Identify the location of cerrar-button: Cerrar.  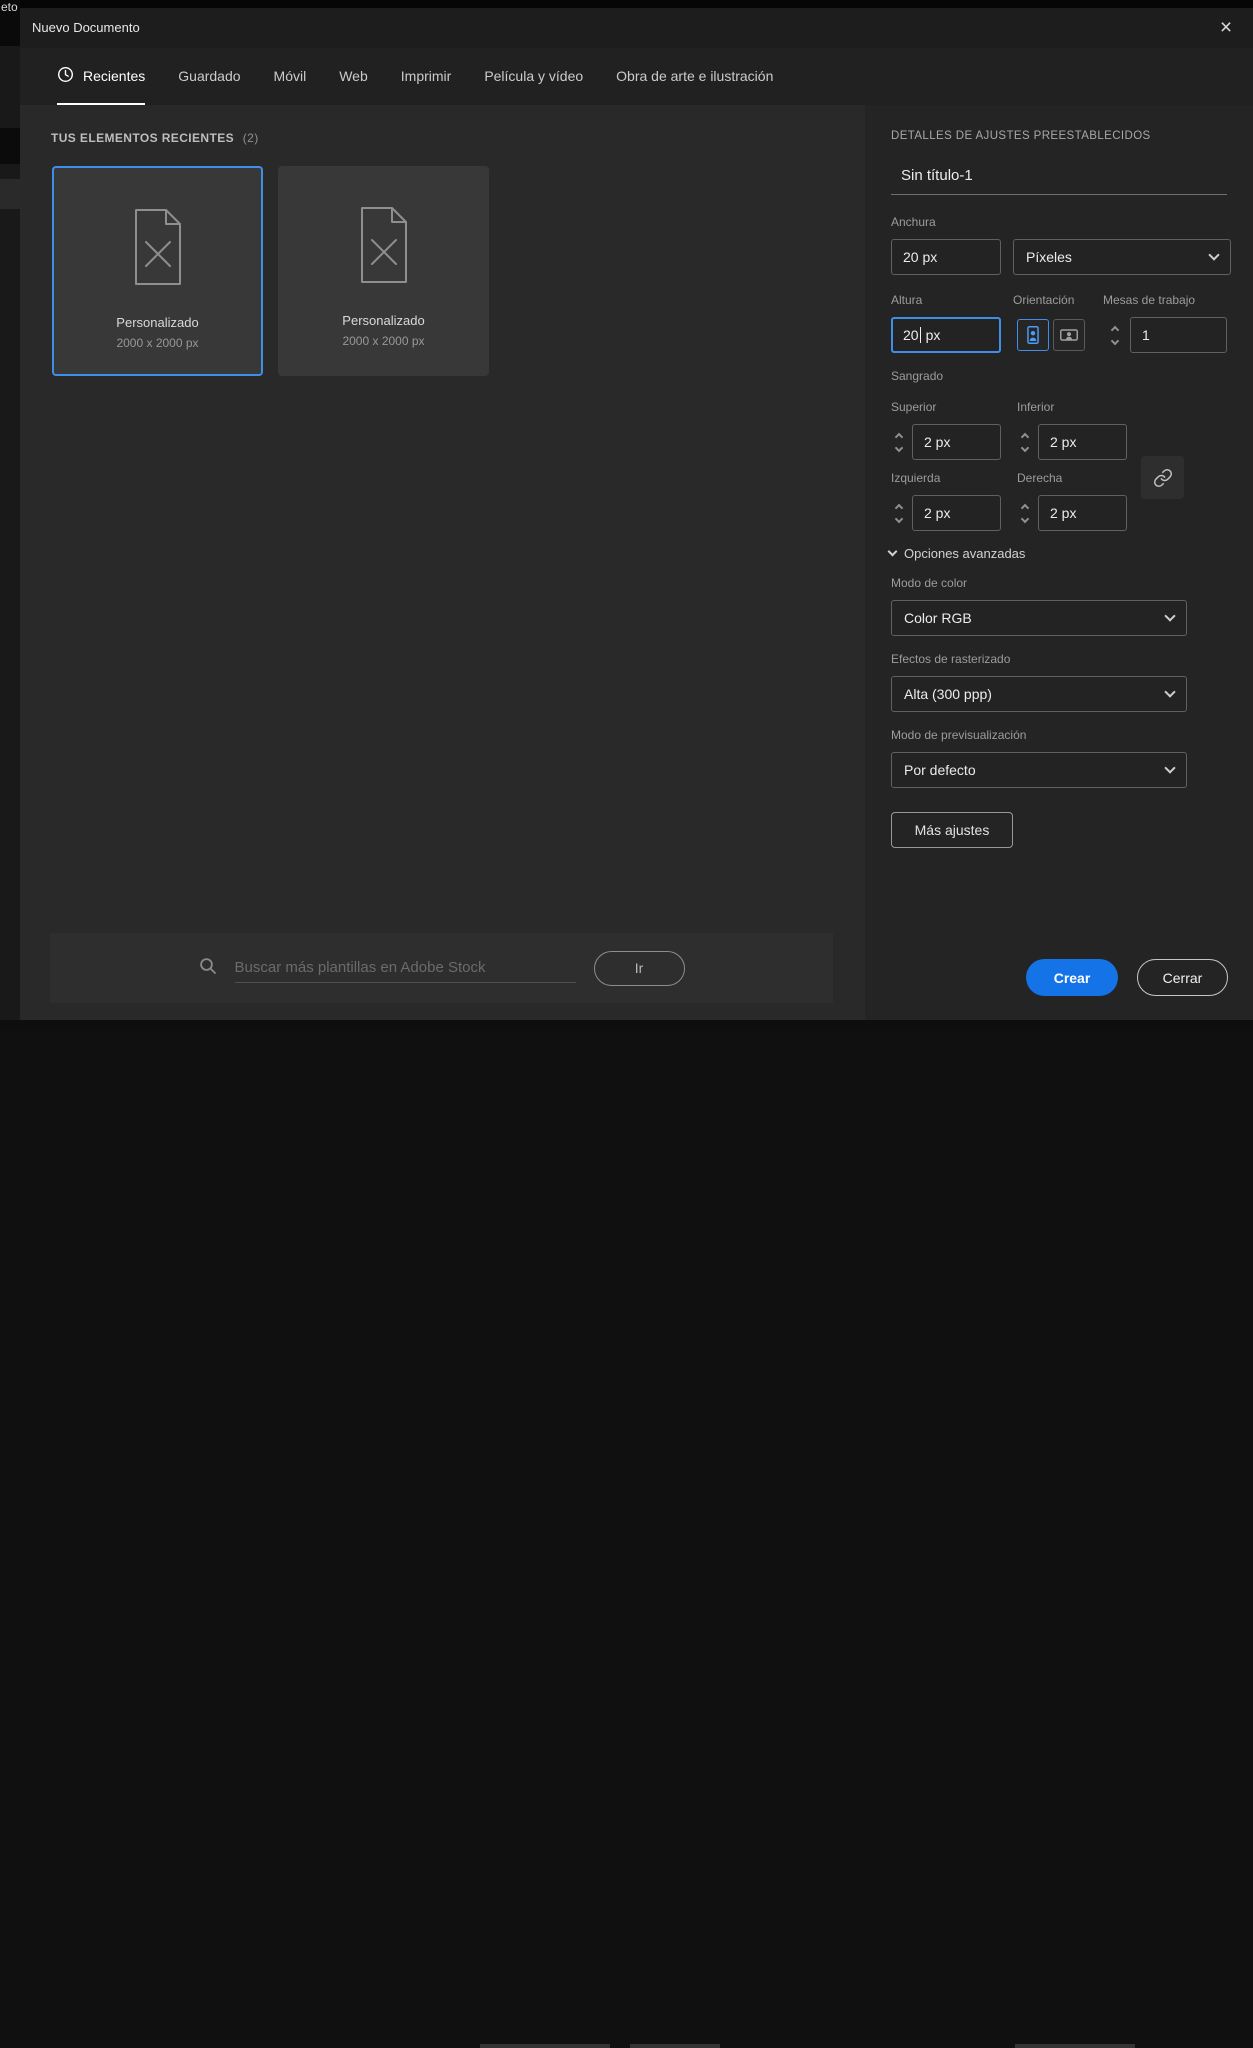
(1182, 977).